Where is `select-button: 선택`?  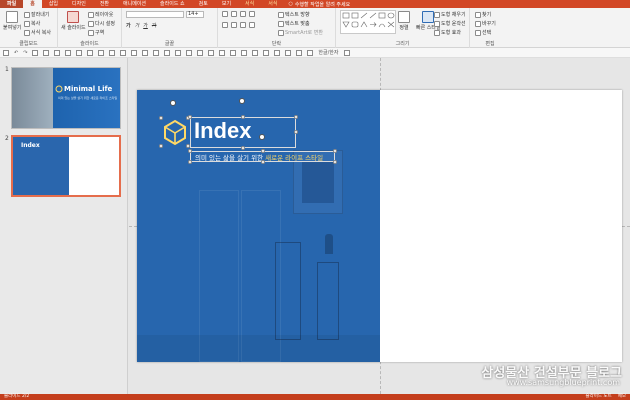 select-button: 선택 is located at coordinates (483, 32).